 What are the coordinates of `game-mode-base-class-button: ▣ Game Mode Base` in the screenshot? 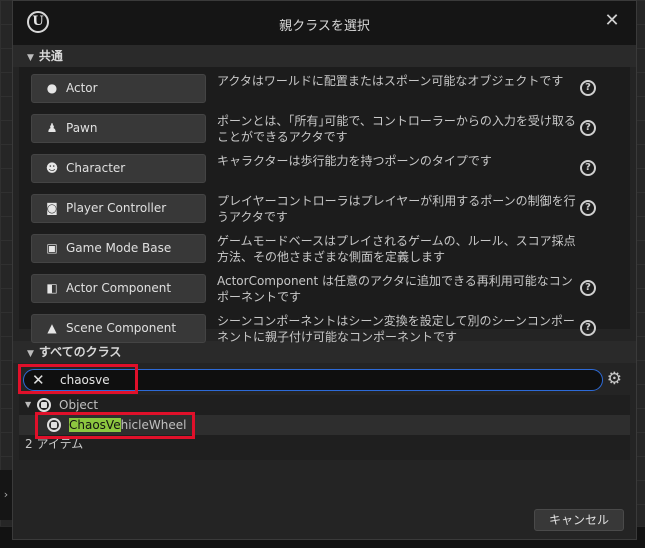 It's located at (118, 248).